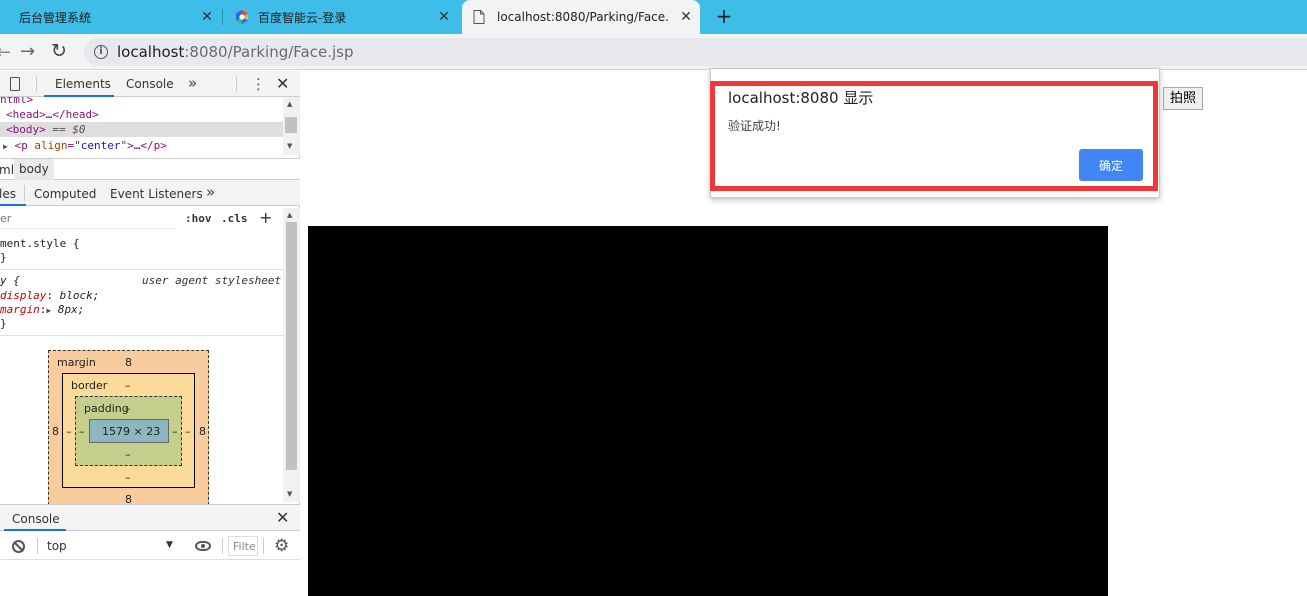 This screenshot has width=1307, height=596. What do you see at coordinates (150, 546) in the screenshot?
I see `console-toolbar: top ▼ Filte ⚙` at bounding box center [150, 546].